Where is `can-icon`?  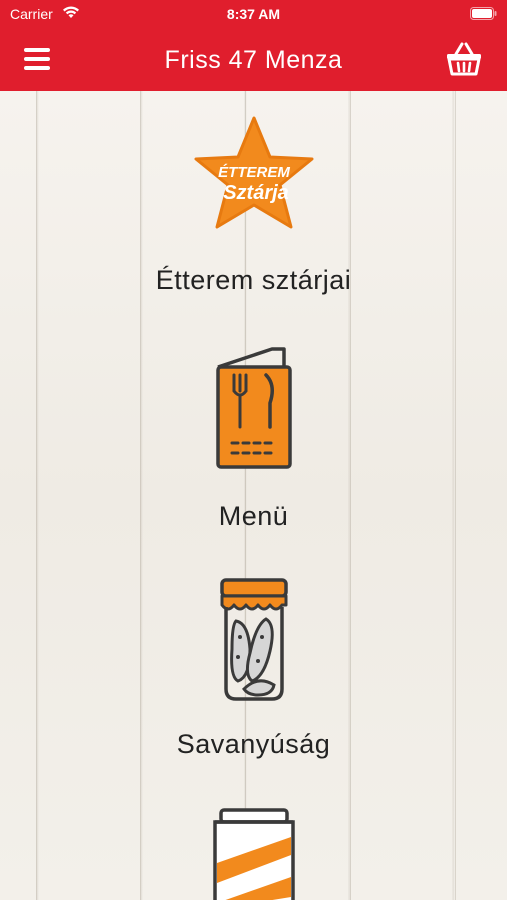 can-icon is located at coordinates (253, 854).